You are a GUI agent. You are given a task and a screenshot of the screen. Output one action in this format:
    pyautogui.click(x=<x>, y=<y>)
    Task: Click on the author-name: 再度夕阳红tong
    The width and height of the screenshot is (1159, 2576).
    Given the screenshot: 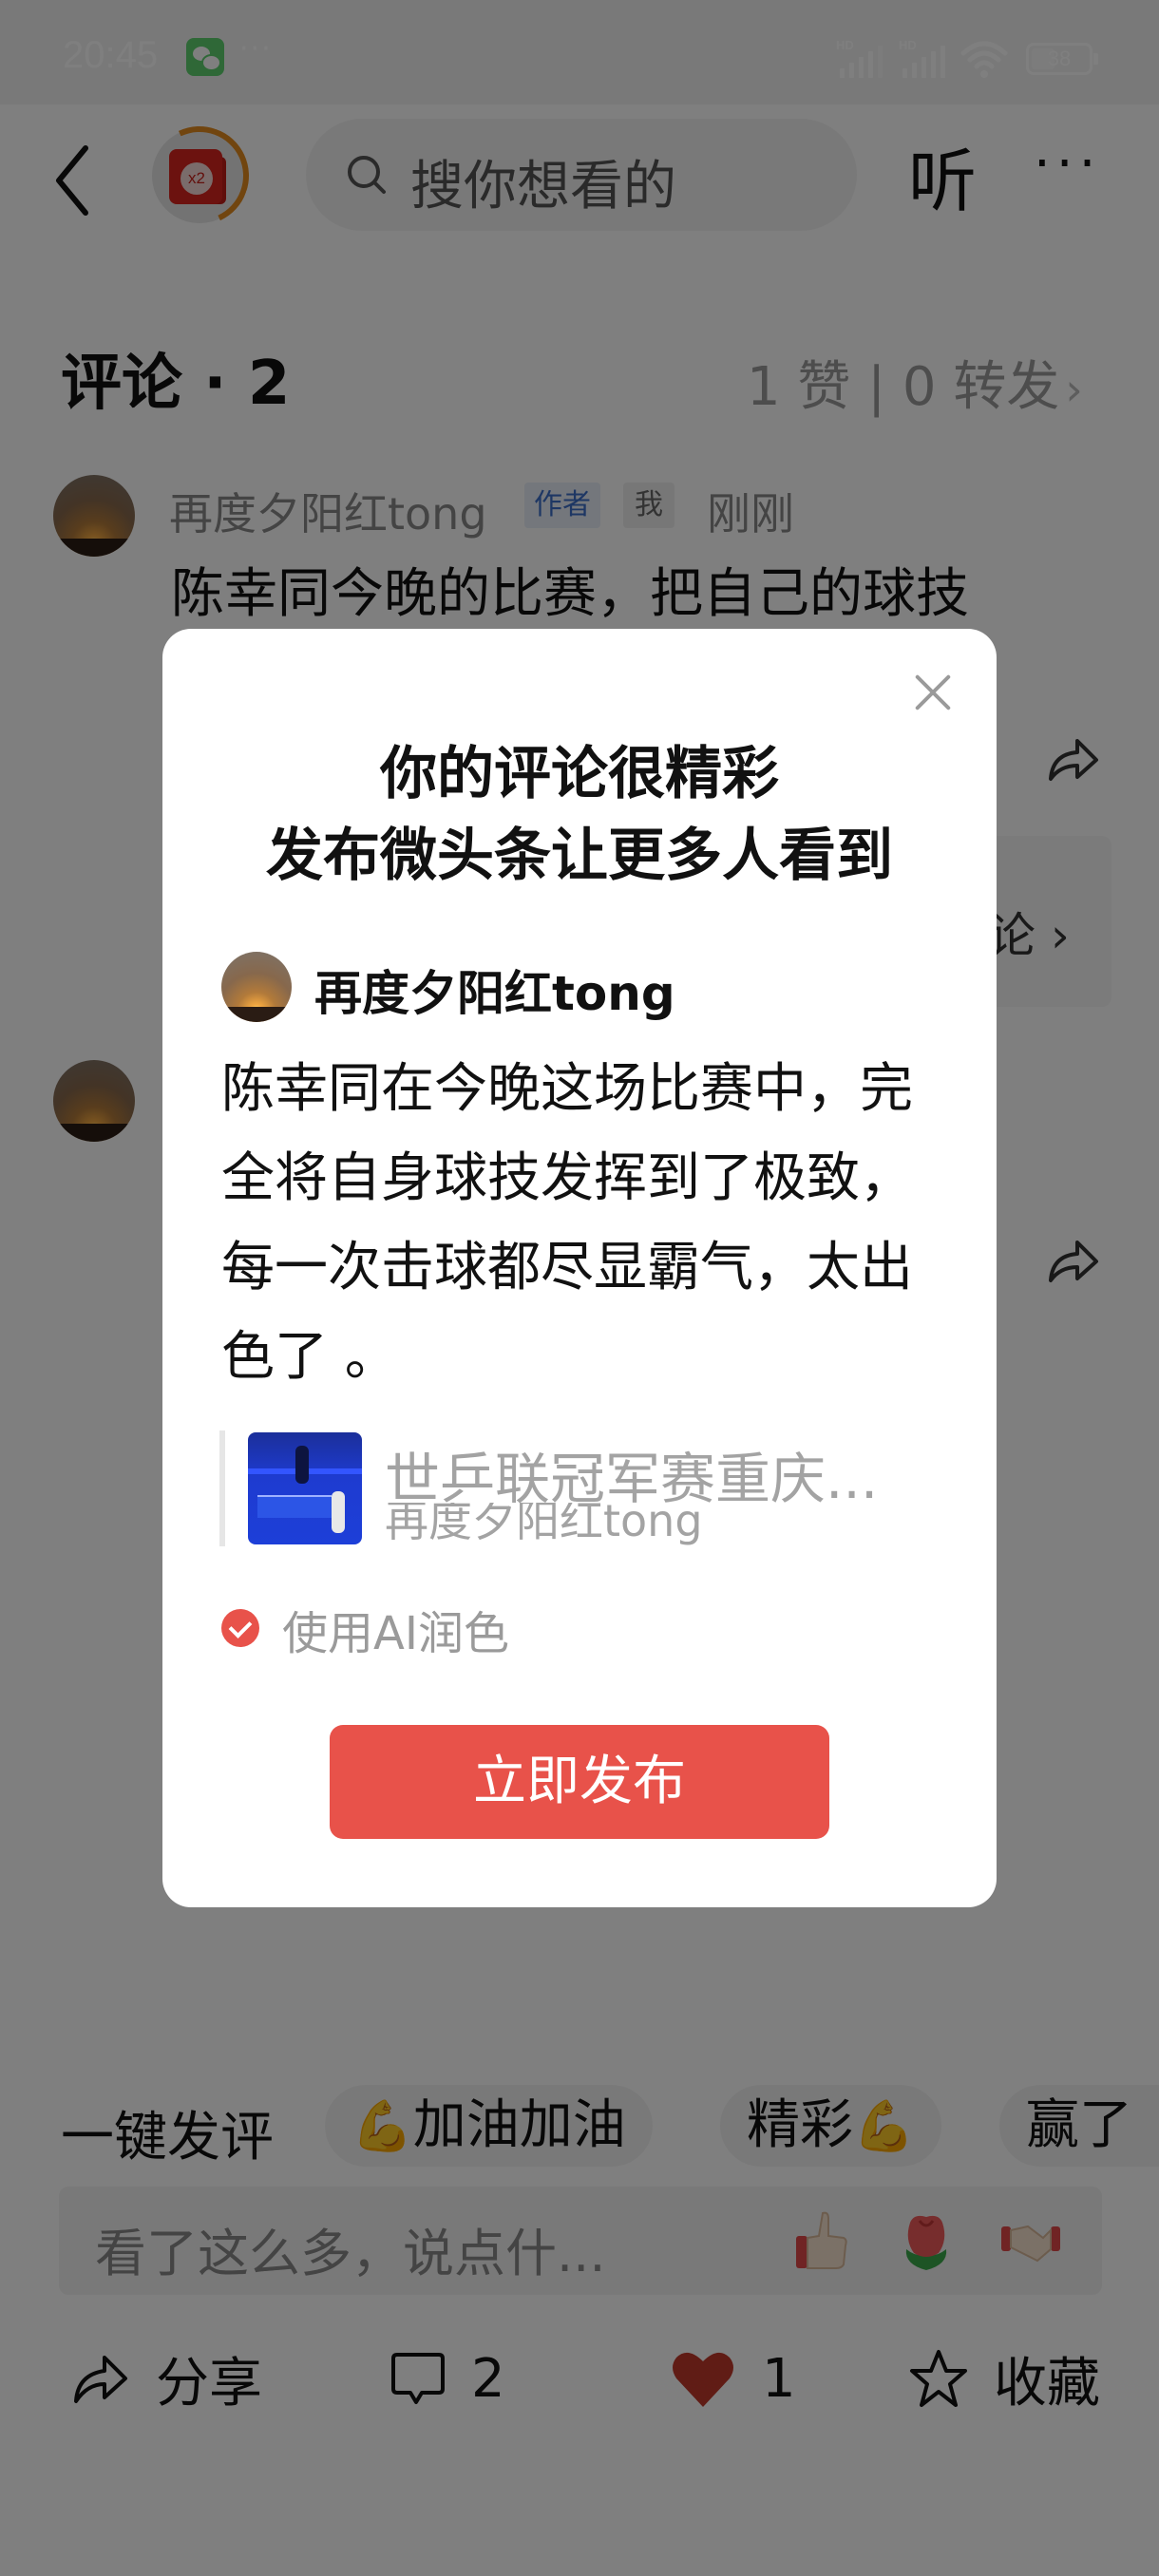 What is the action you would take?
    pyautogui.click(x=494, y=994)
    